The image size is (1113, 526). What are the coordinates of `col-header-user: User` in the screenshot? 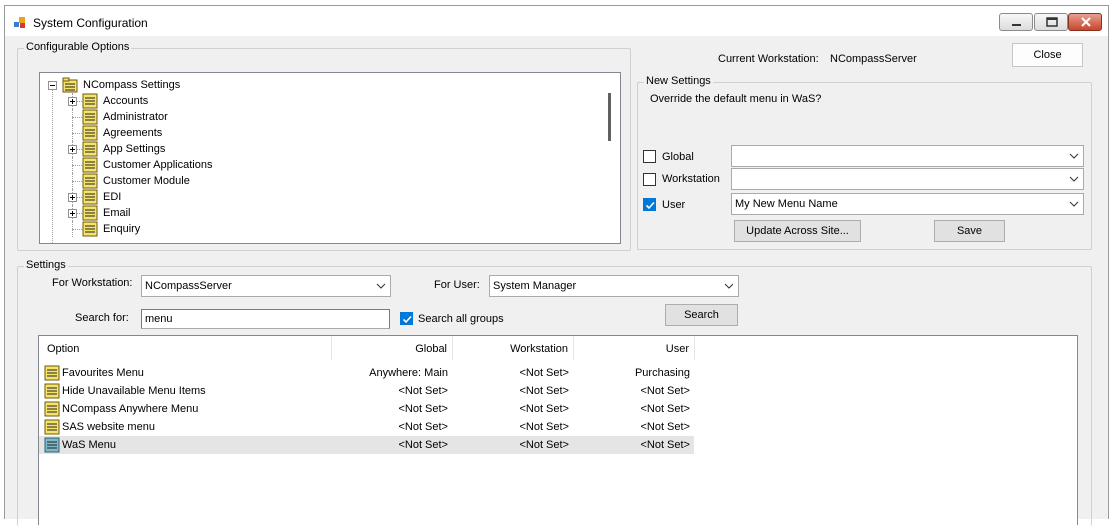 It's located at (634, 348).